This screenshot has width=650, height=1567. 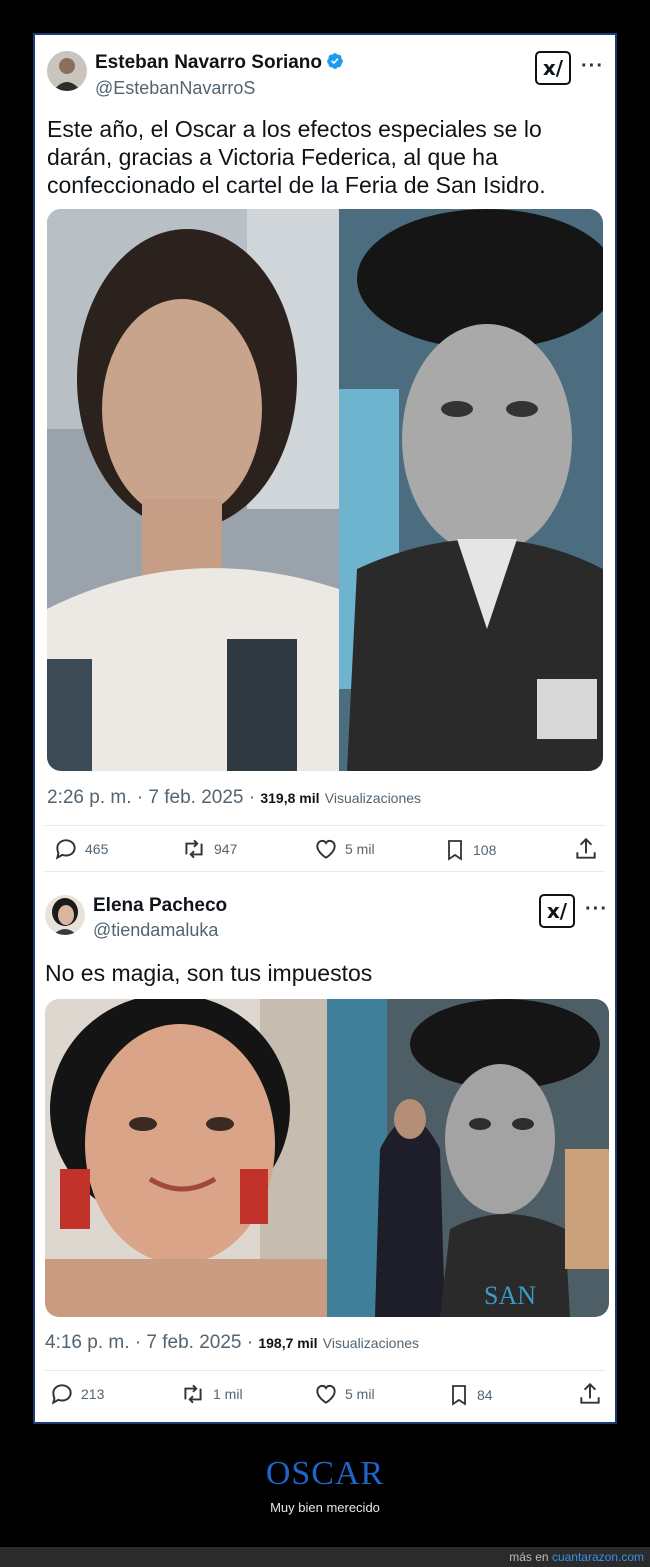 What do you see at coordinates (155, 930) in the screenshot?
I see `handle: @tiendamaluka` at bounding box center [155, 930].